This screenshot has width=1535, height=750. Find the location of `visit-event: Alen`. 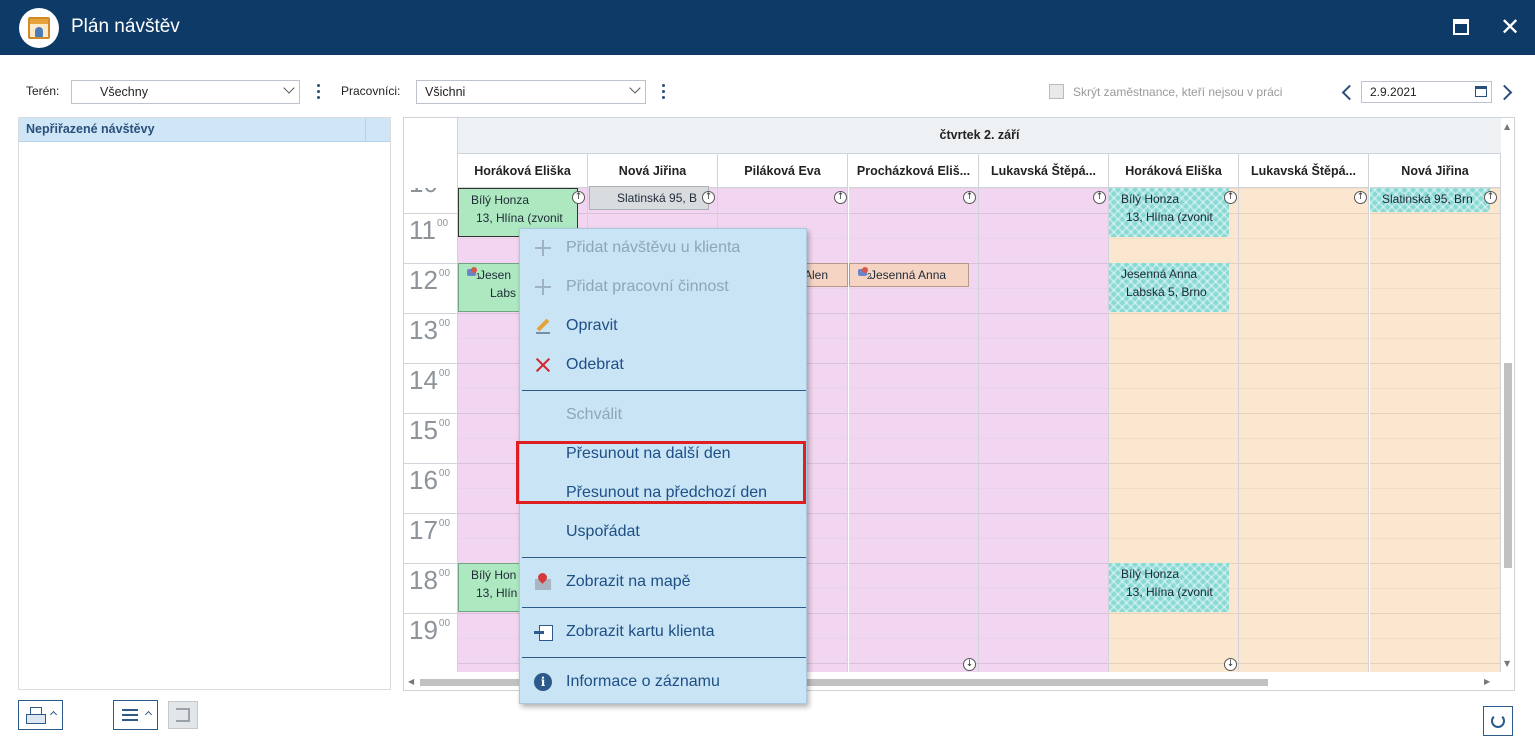

visit-event: Alen is located at coordinates (824, 275).